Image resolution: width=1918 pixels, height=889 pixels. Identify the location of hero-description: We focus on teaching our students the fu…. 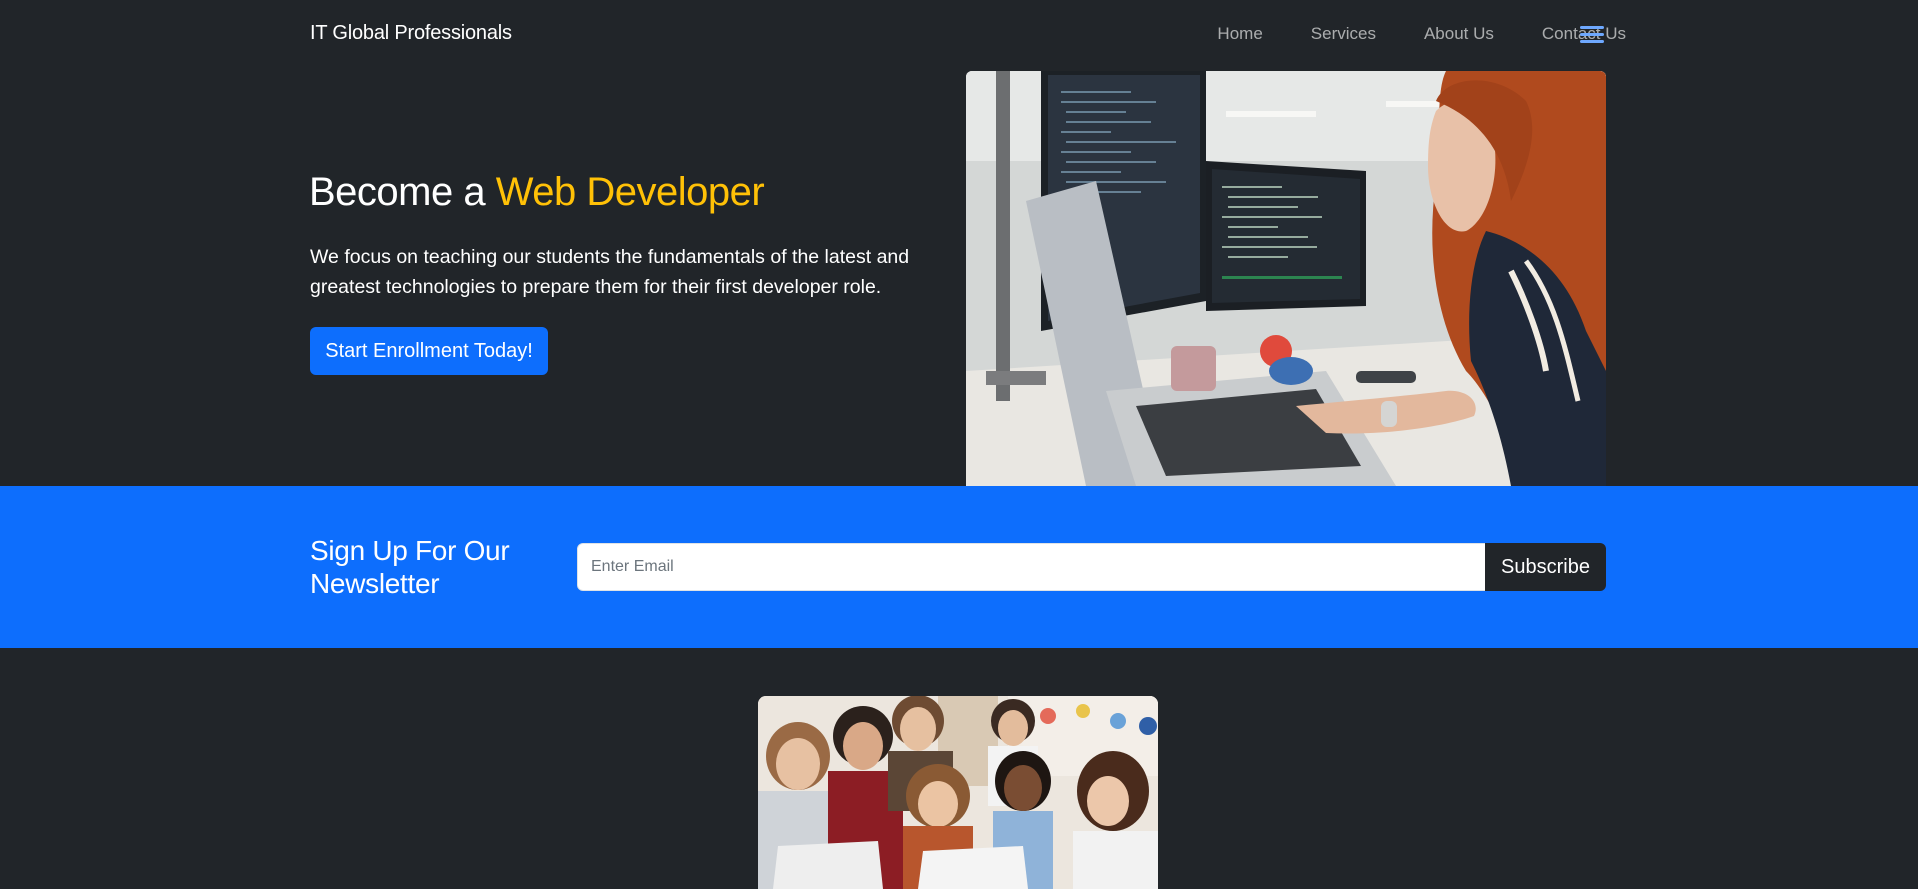
(610, 272).